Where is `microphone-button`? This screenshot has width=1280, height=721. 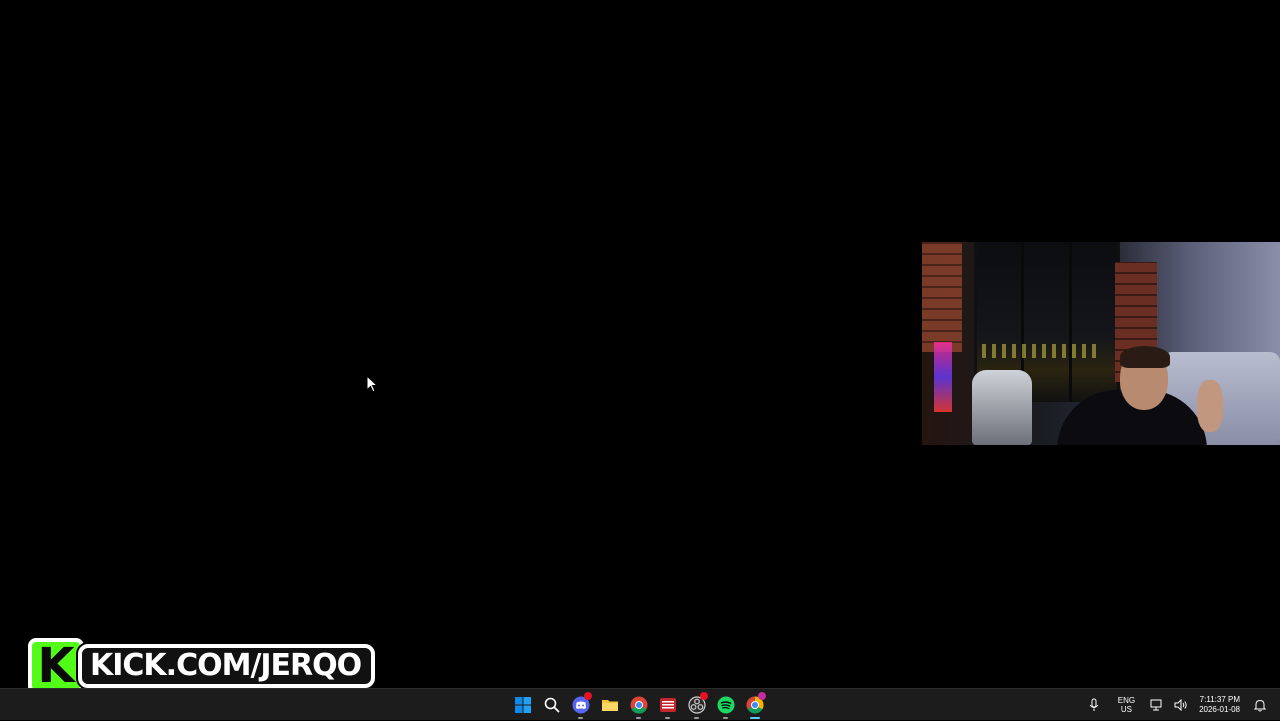
microphone-button is located at coordinates (1094, 705).